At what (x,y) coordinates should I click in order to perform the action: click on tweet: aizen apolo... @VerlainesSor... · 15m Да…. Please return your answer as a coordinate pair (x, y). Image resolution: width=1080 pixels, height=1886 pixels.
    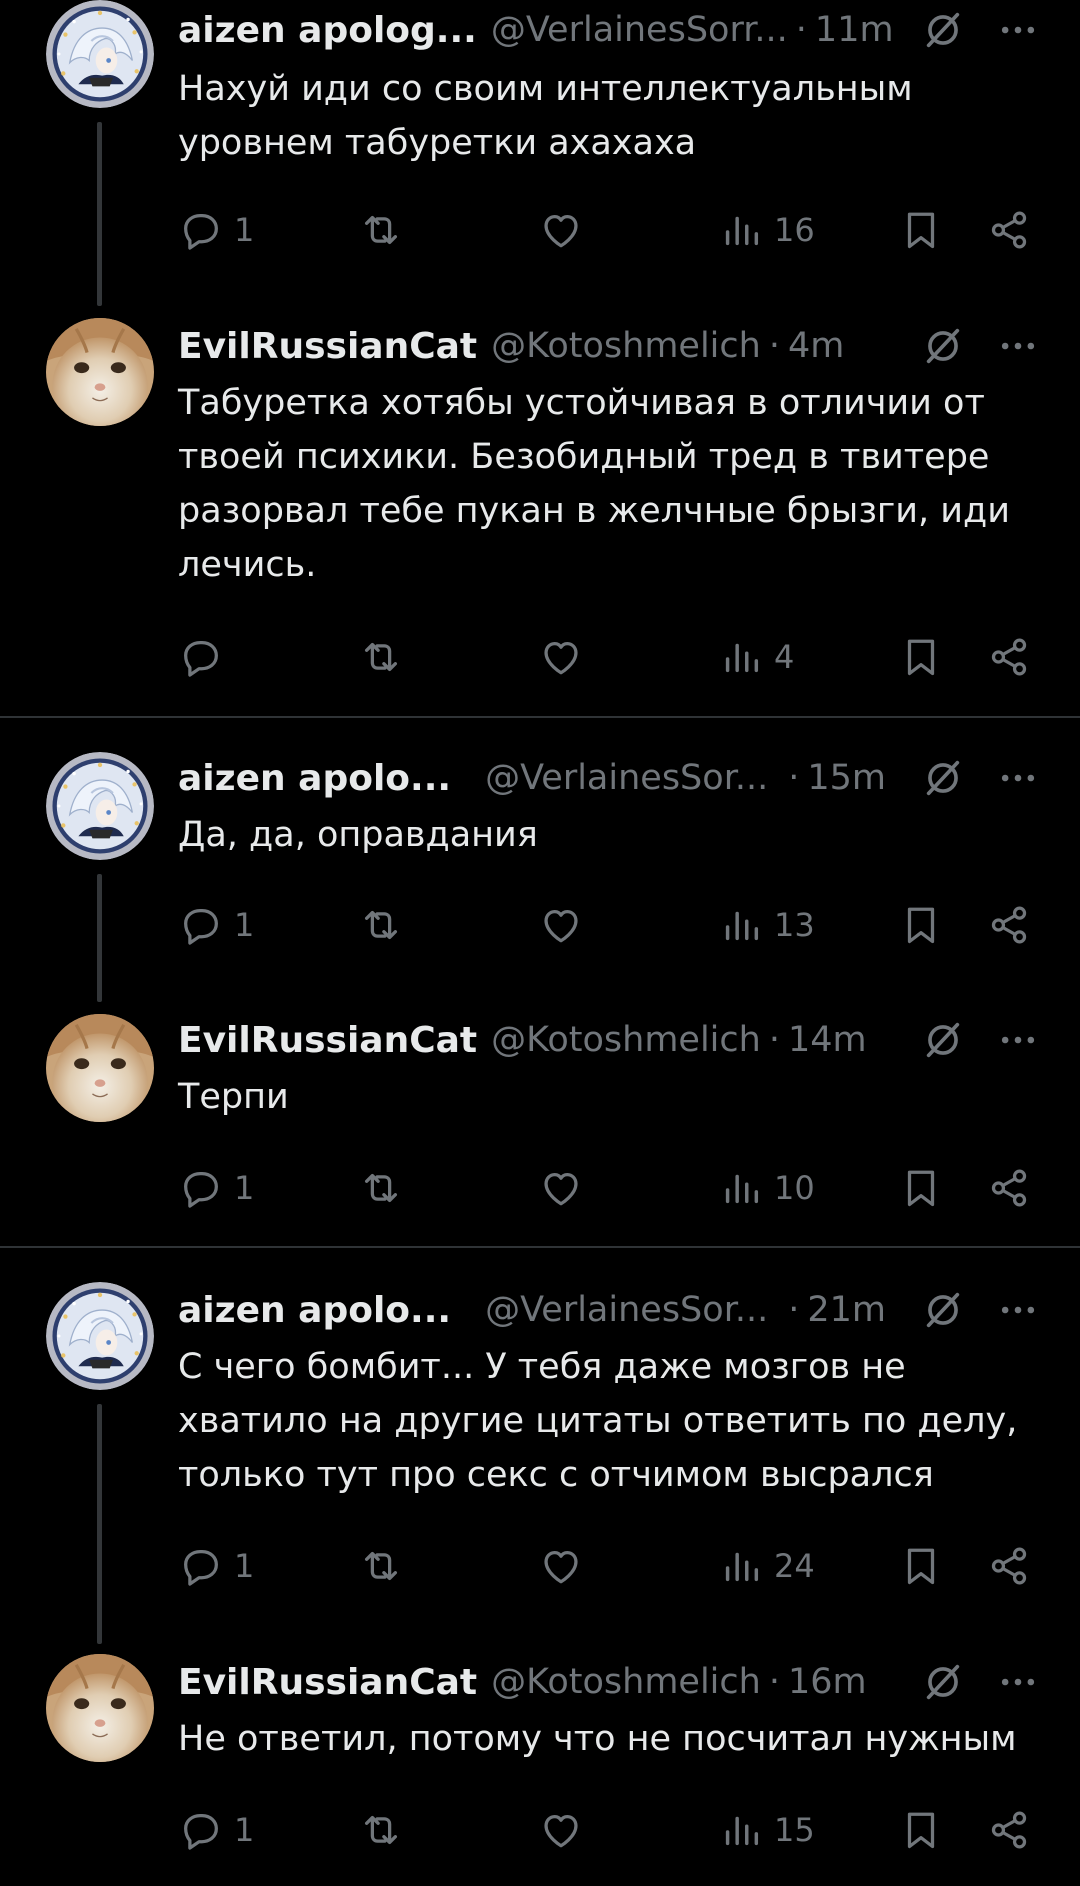
    Looking at the image, I should click on (540, 879).